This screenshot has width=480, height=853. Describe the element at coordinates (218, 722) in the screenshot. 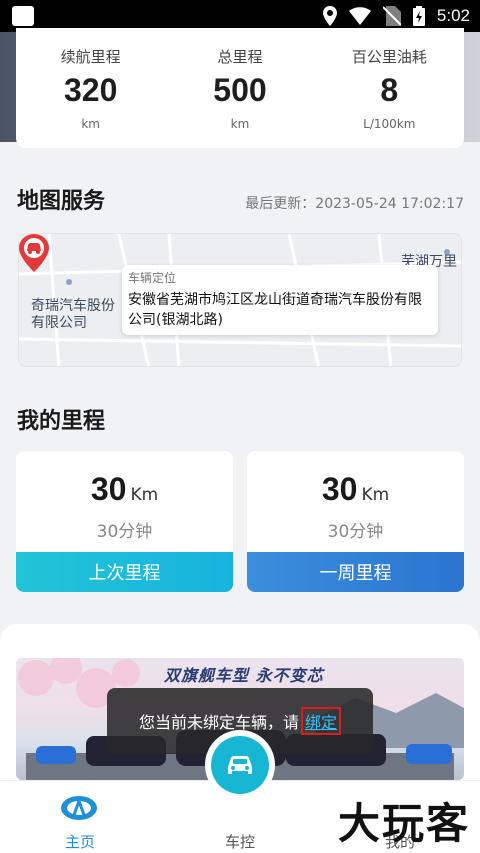

I see `toast-text: 您当前未绑定车辆，请` at that location.